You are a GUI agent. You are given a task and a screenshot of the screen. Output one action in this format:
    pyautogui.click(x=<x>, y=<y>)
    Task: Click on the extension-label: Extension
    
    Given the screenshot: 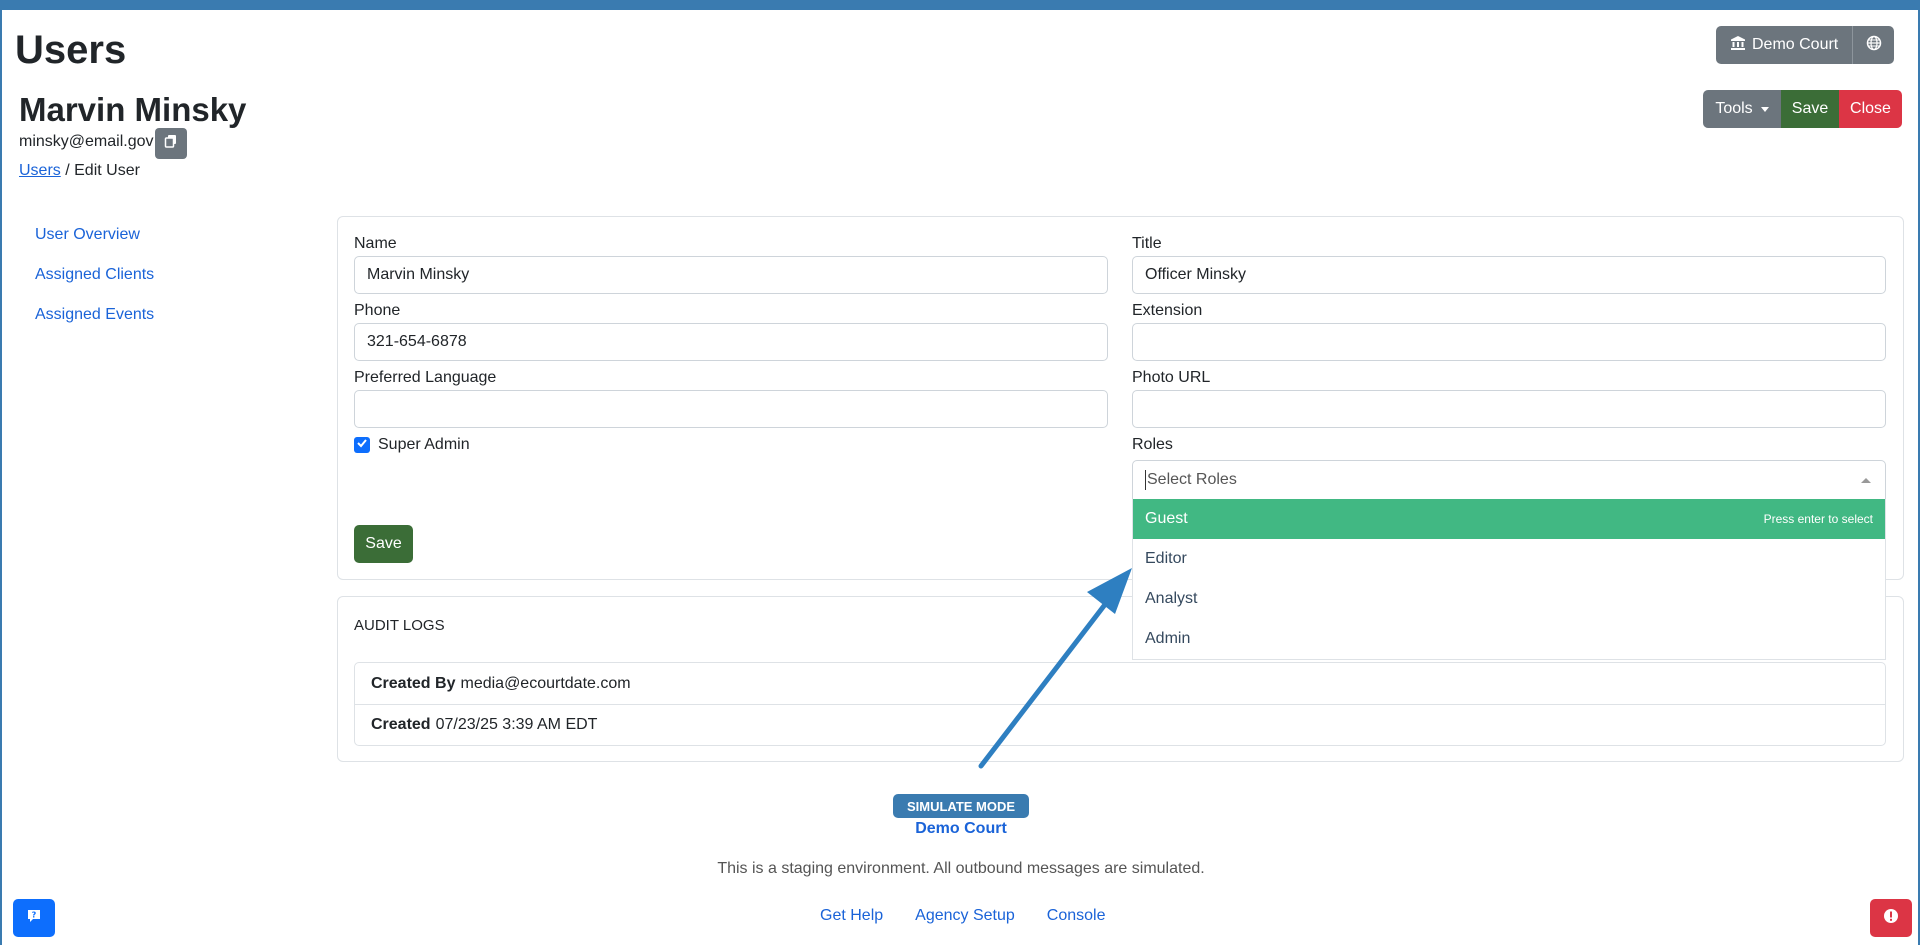 What is the action you would take?
    pyautogui.click(x=1167, y=310)
    